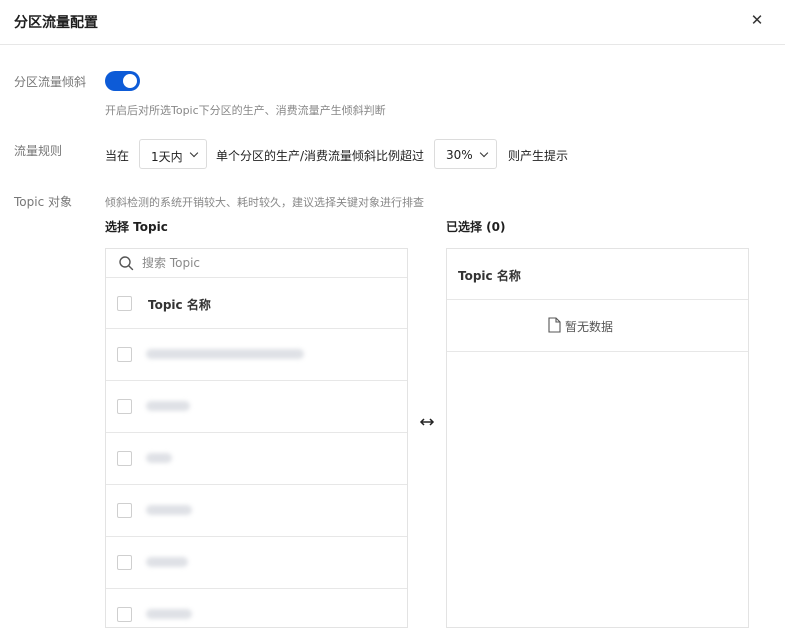 The image size is (785, 641). I want to click on close-icon: ✕, so click(757, 20).